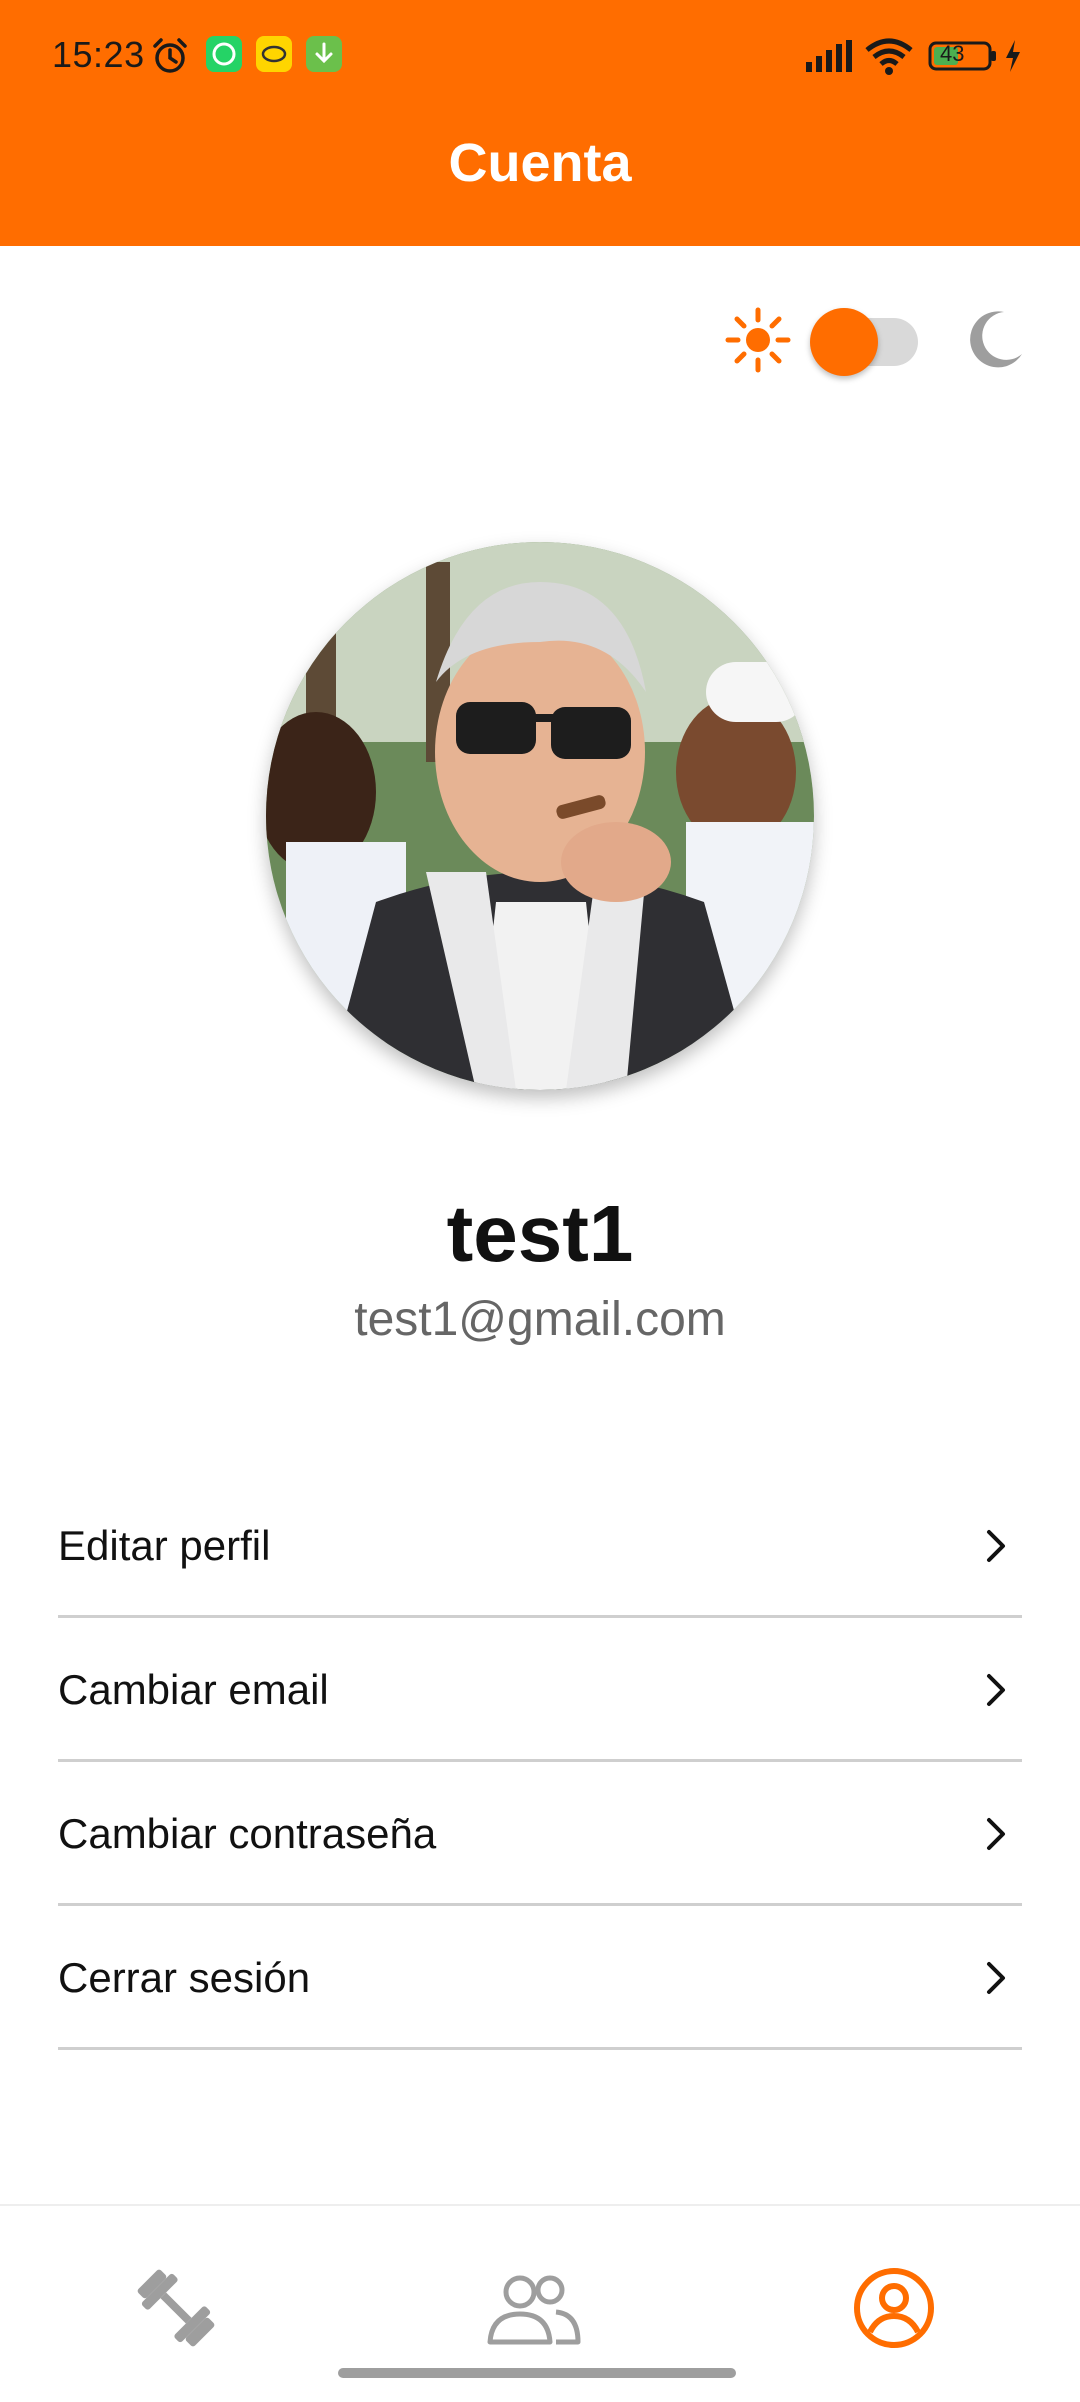  I want to click on menu-item-cerrar-sesion: Cerrar sesión, so click(540, 1979).